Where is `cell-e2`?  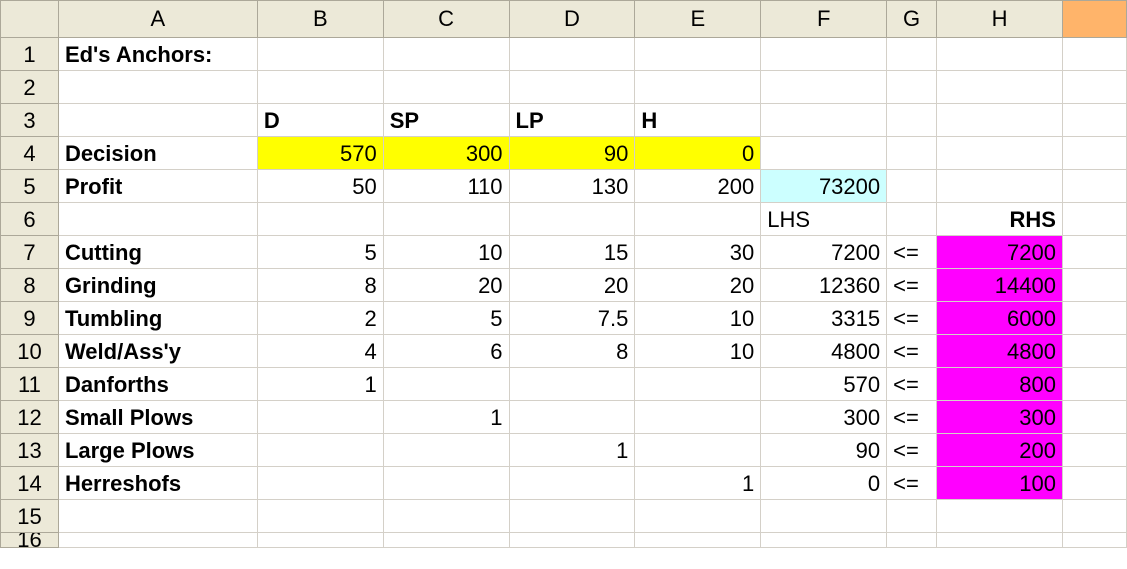
cell-e2 is located at coordinates (698, 87).